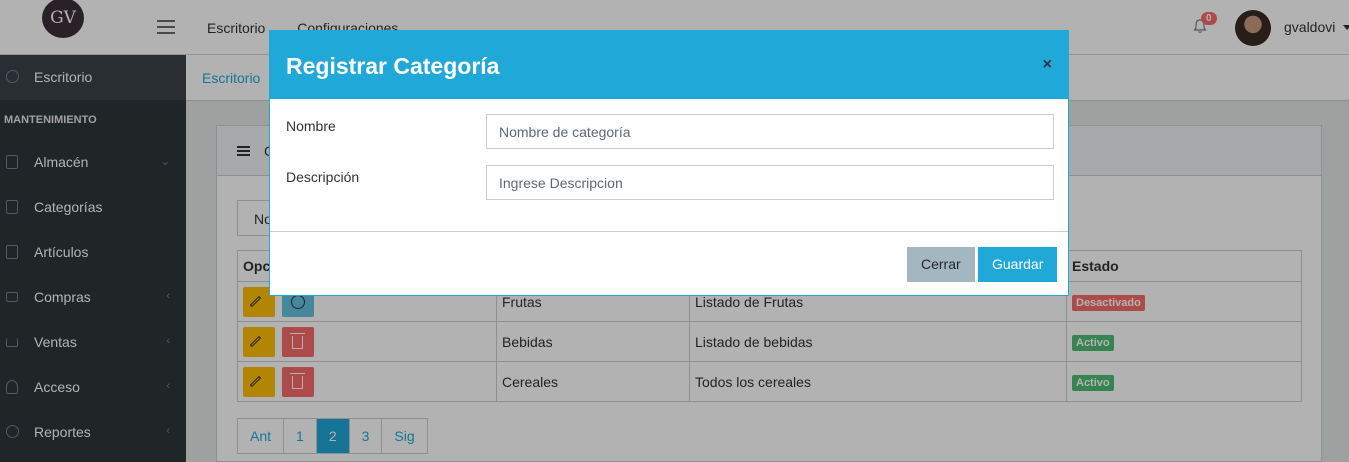 The width and height of the screenshot is (1349, 462). I want to click on descripcion-input, so click(770, 182).